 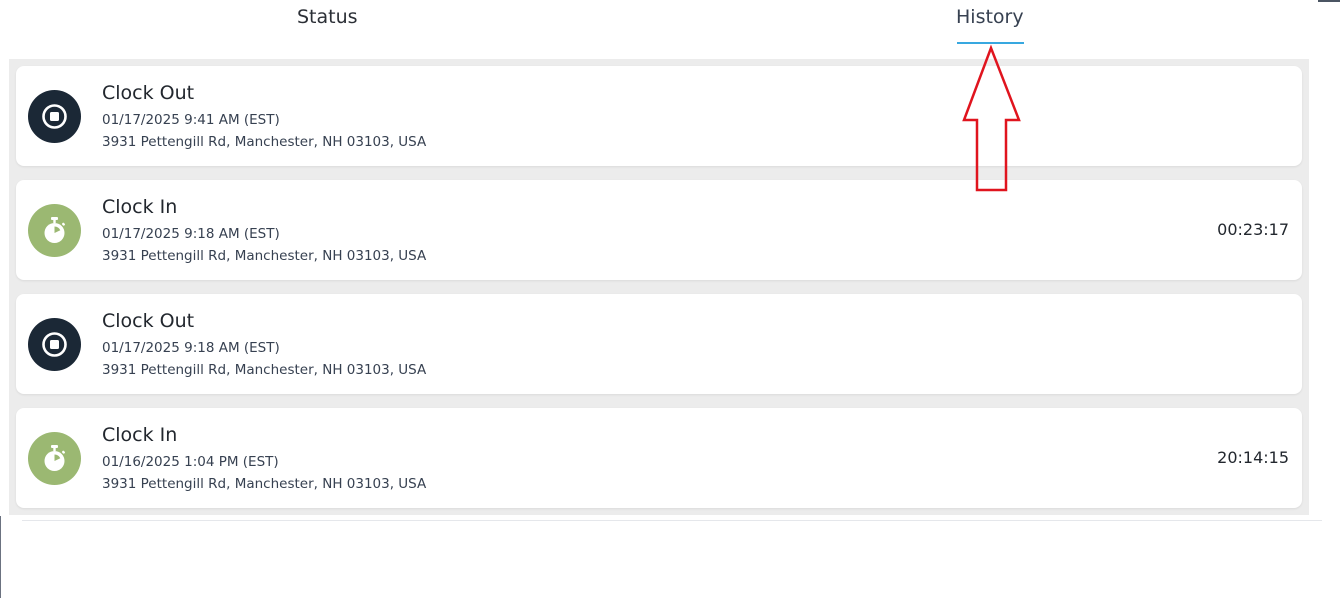 What do you see at coordinates (991, 118) in the screenshot?
I see `up-arrow-annotation-icon` at bounding box center [991, 118].